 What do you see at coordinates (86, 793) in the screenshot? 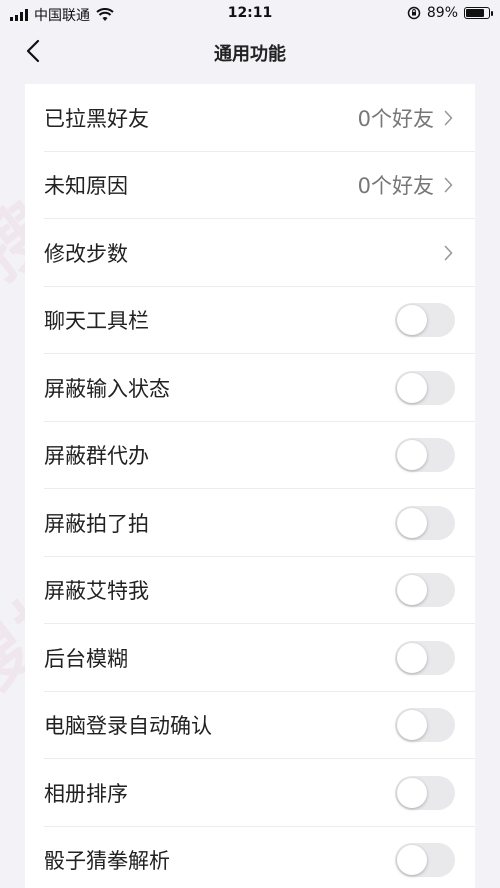
I see `setting-label: 相册排序` at bounding box center [86, 793].